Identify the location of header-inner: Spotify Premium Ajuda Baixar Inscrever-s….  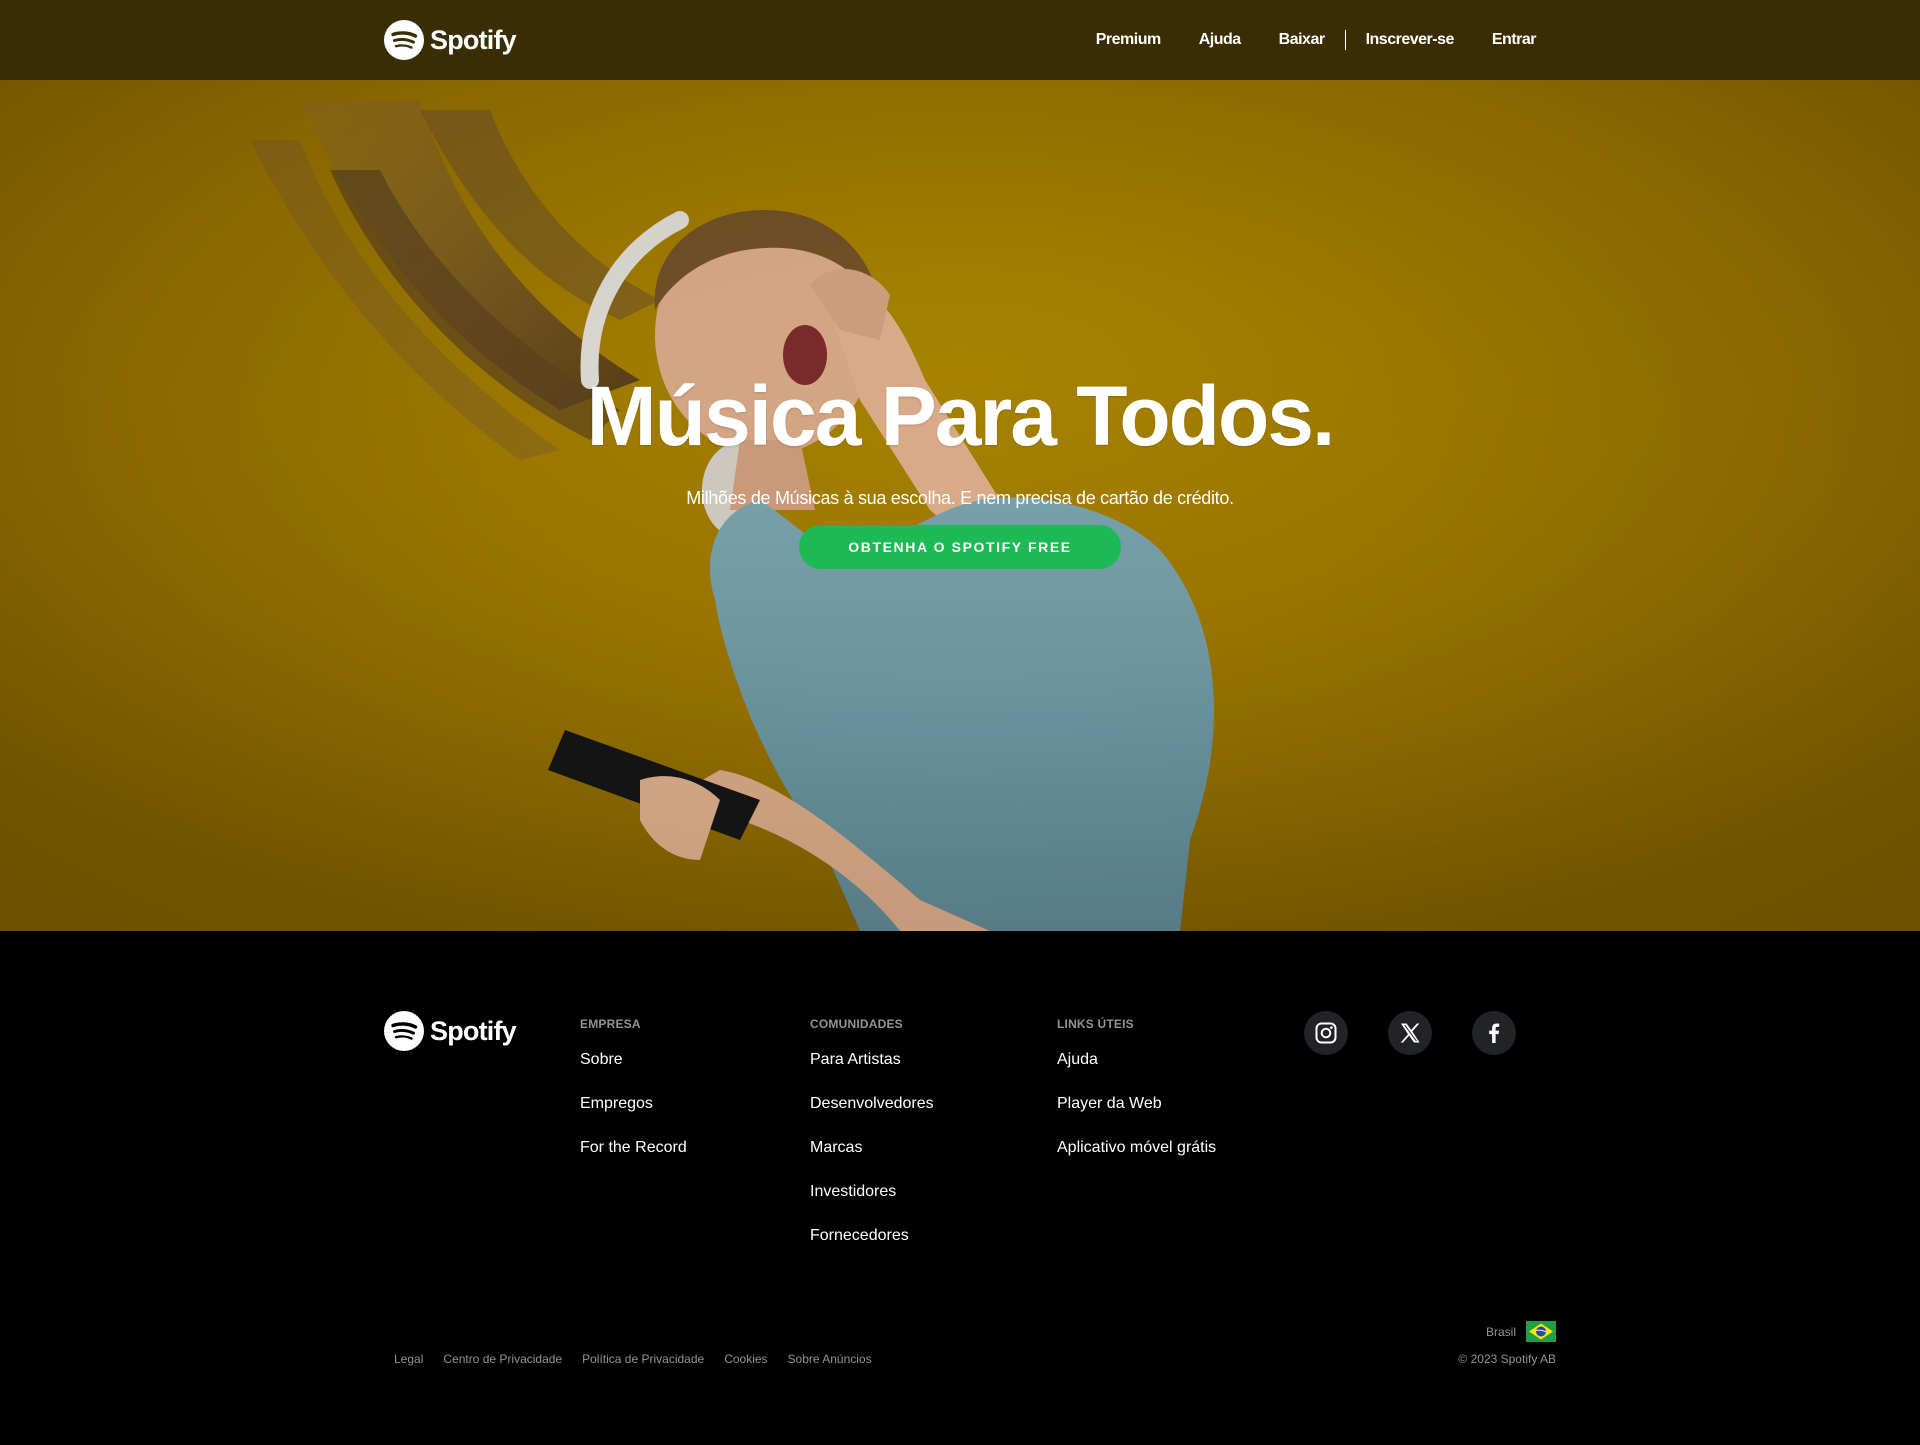
(960, 40).